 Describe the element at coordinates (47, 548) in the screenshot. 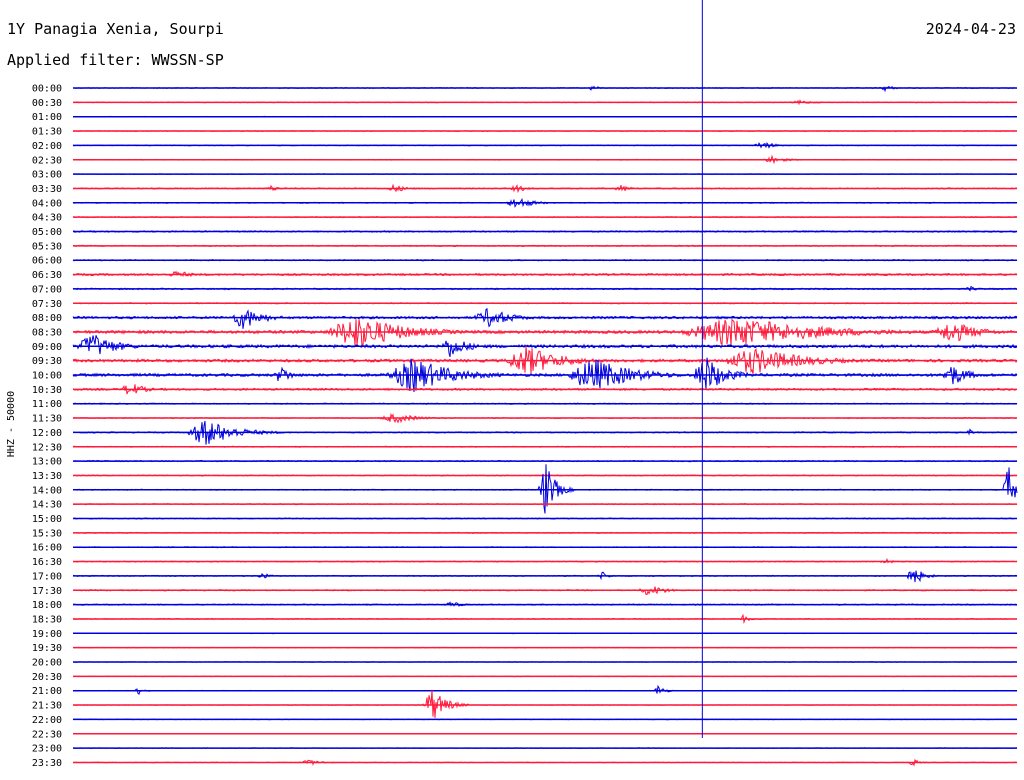

I see `time-tick-label: 16:00` at that location.